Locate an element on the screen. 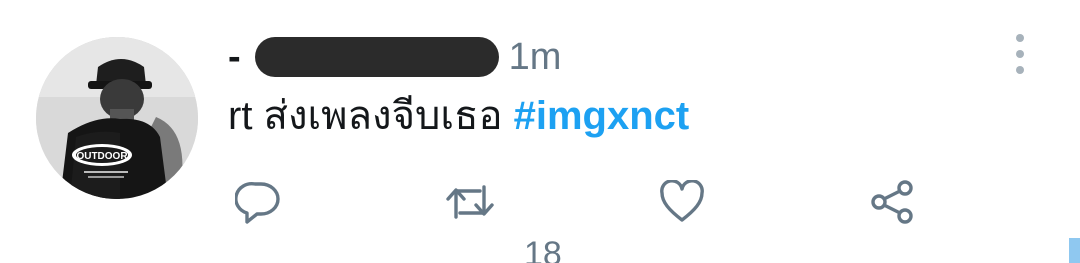  retweet-icon is located at coordinates (470, 202).